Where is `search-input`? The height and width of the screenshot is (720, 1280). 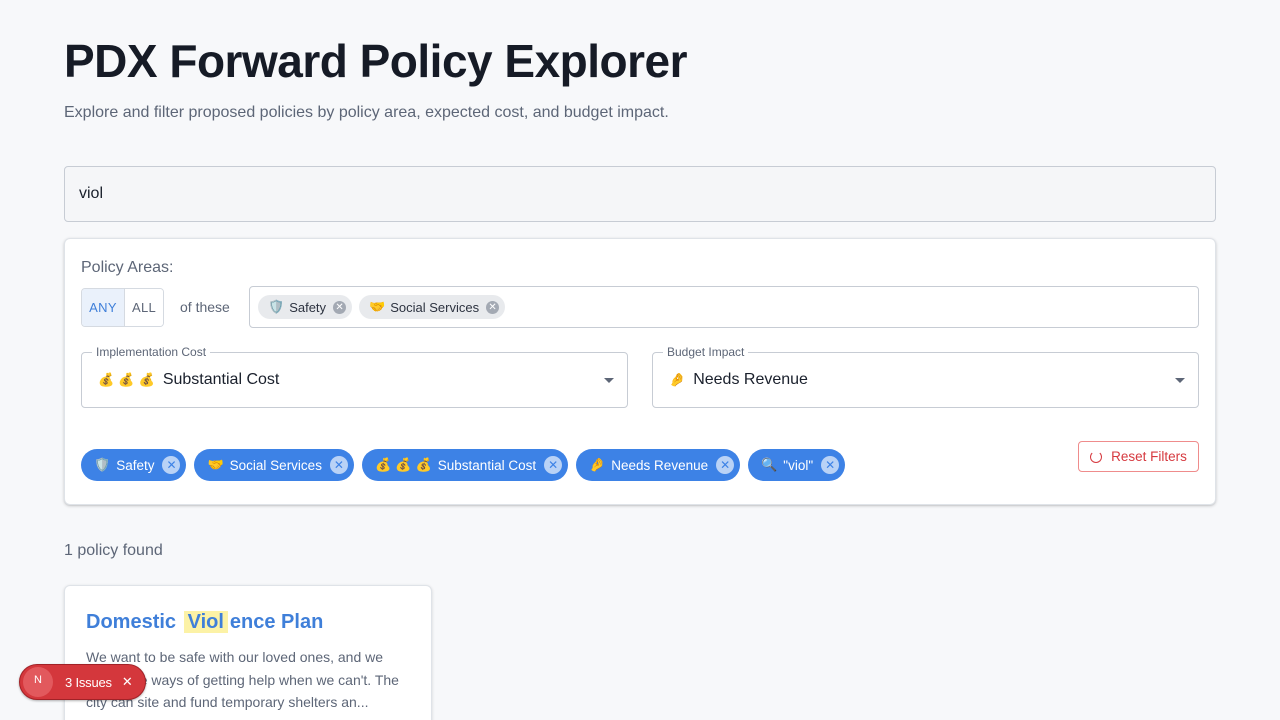
search-input is located at coordinates (640, 194).